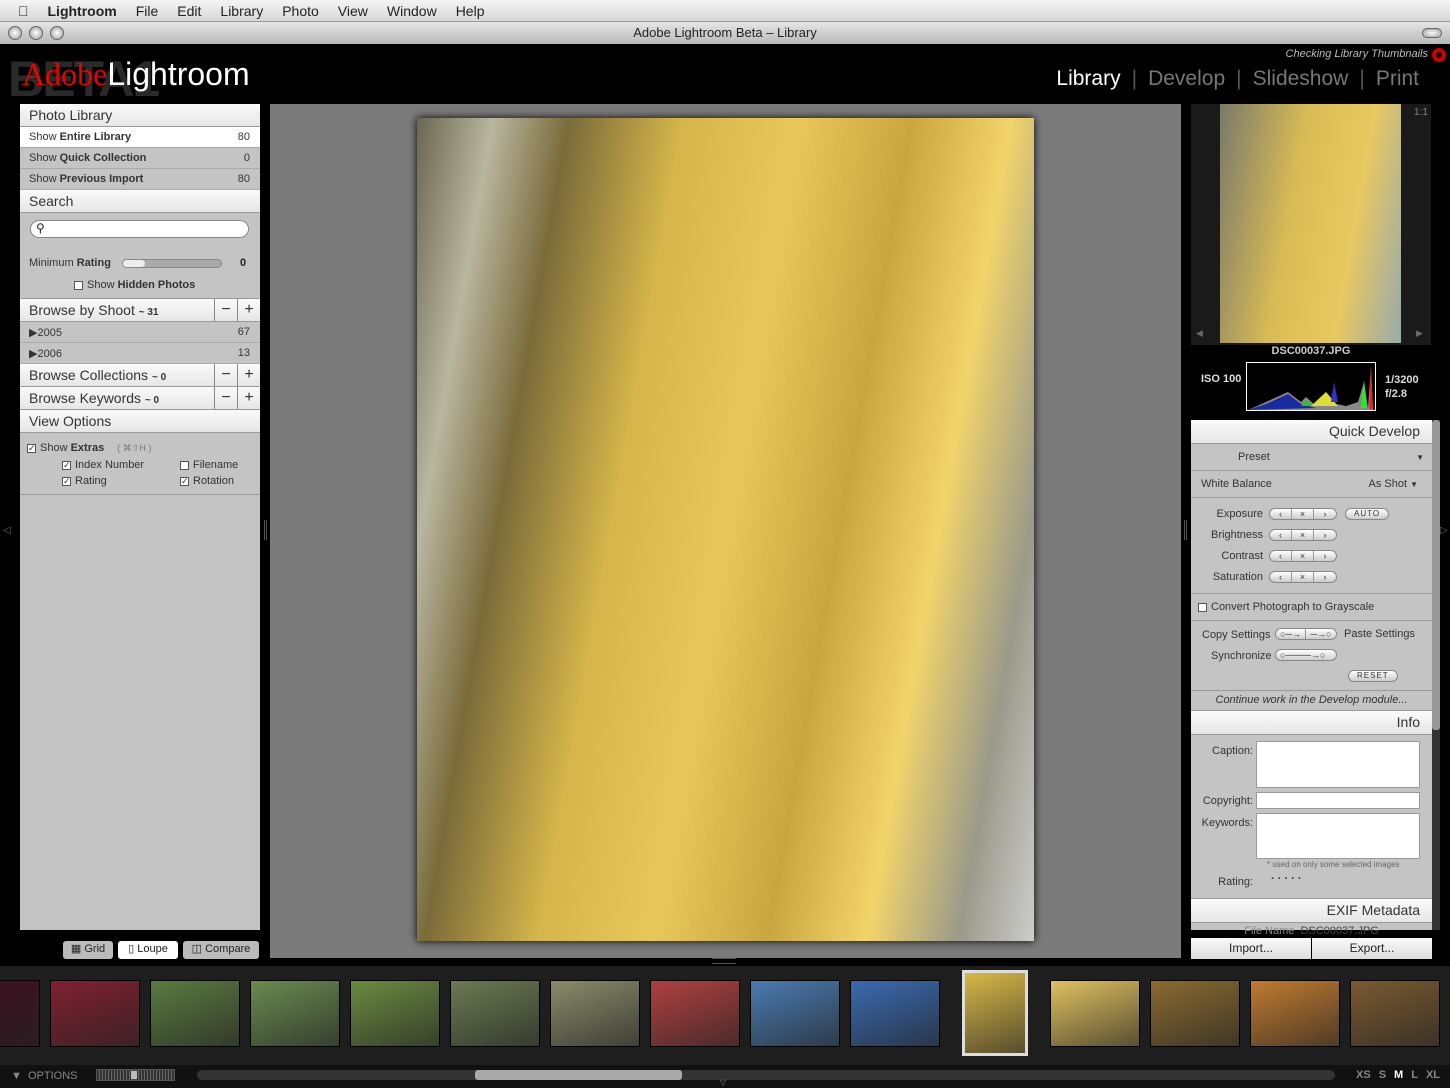 The image size is (1450, 1088). What do you see at coordinates (1303, 513) in the screenshot?
I see `exposure-stepper: ‹ × ›` at bounding box center [1303, 513].